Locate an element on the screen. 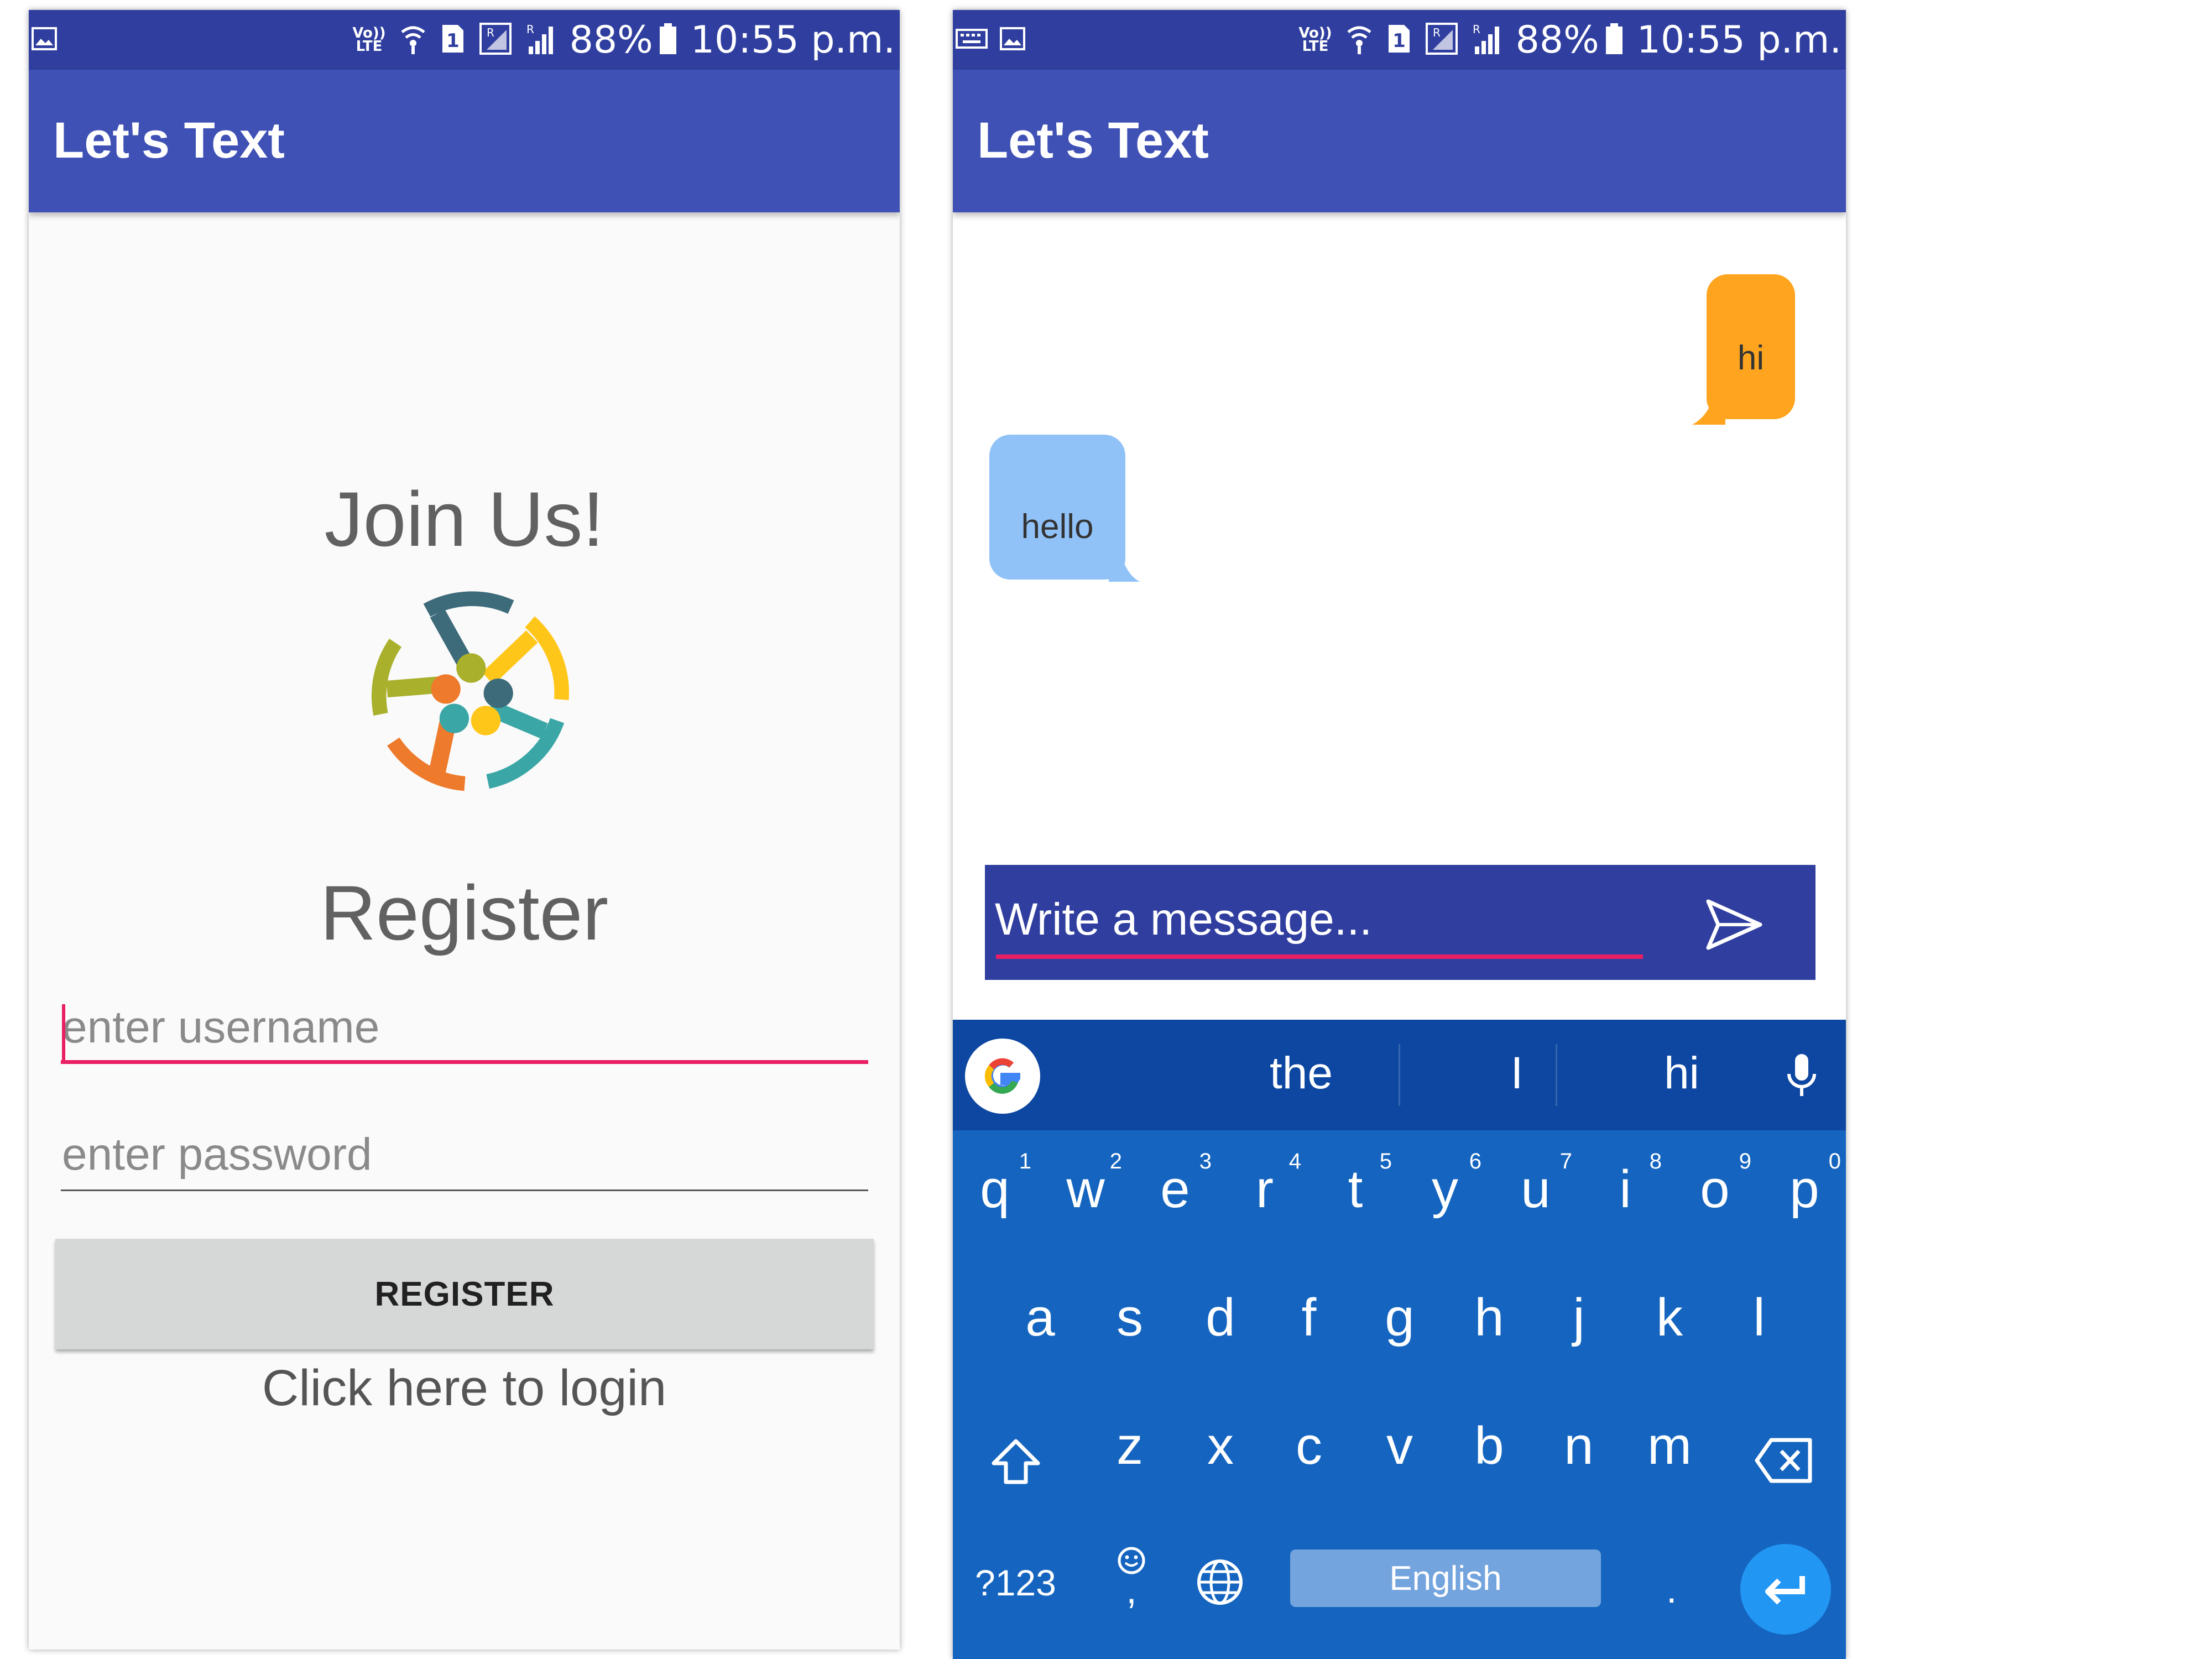 The width and height of the screenshot is (2212, 1659). key-r: r4 is located at coordinates (1267, 1185).